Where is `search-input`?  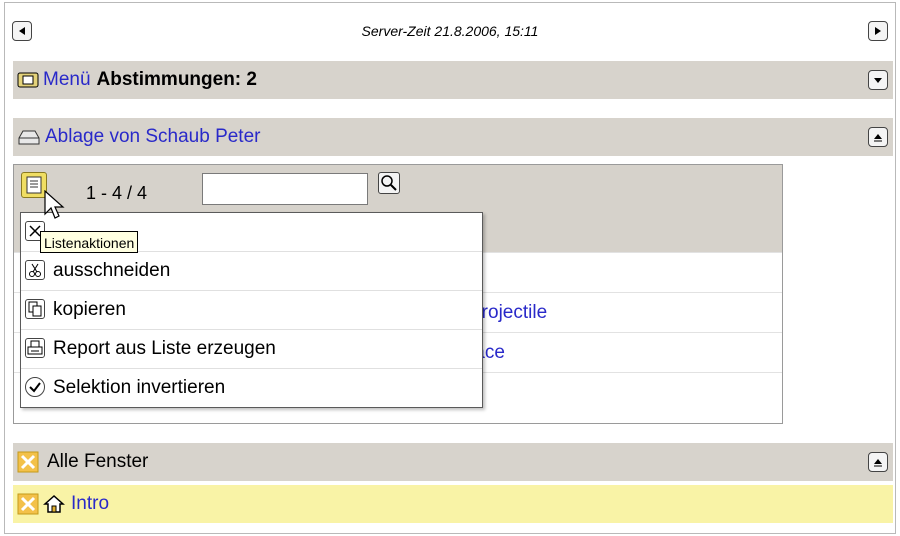 search-input is located at coordinates (285, 189).